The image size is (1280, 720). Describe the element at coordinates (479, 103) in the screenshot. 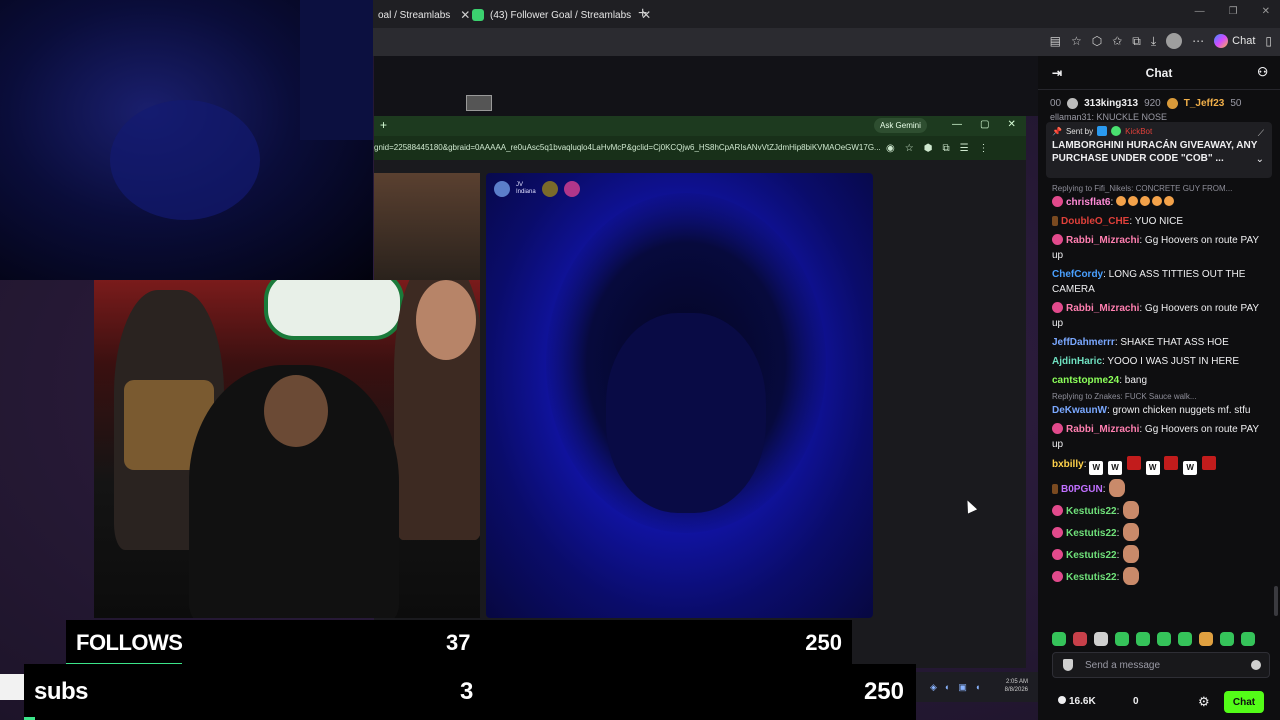

I see `thumbnail-preview` at that location.